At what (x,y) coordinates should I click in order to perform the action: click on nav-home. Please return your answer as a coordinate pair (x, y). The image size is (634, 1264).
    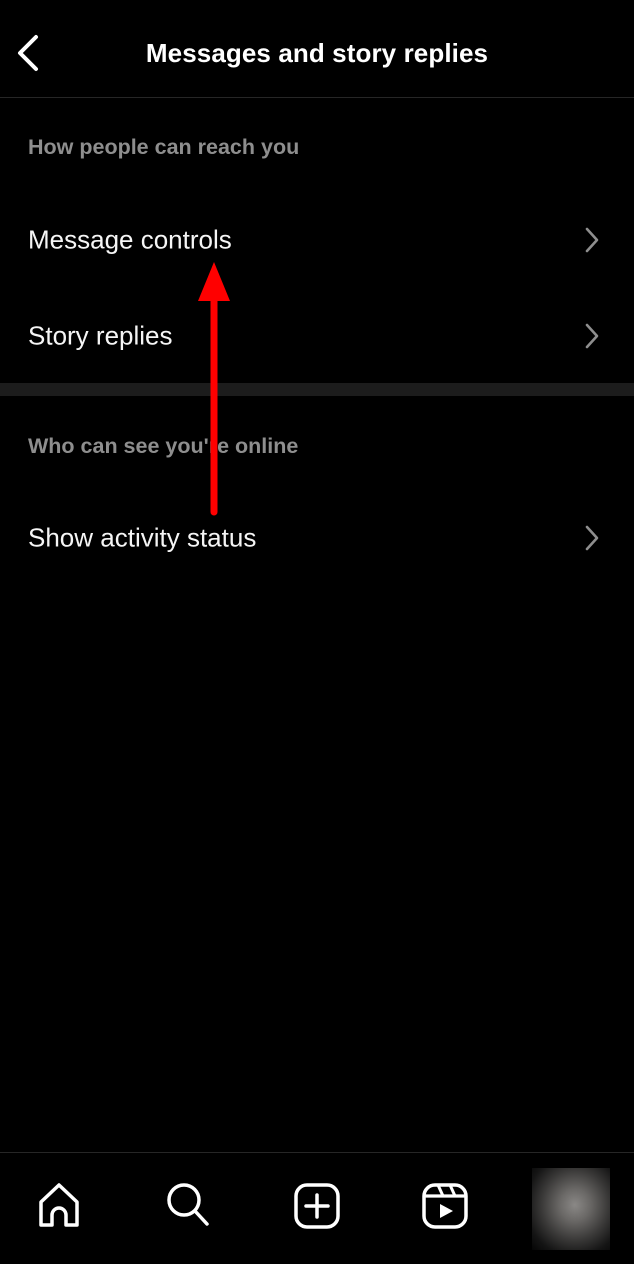
    Looking at the image, I should click on (59, 1205).